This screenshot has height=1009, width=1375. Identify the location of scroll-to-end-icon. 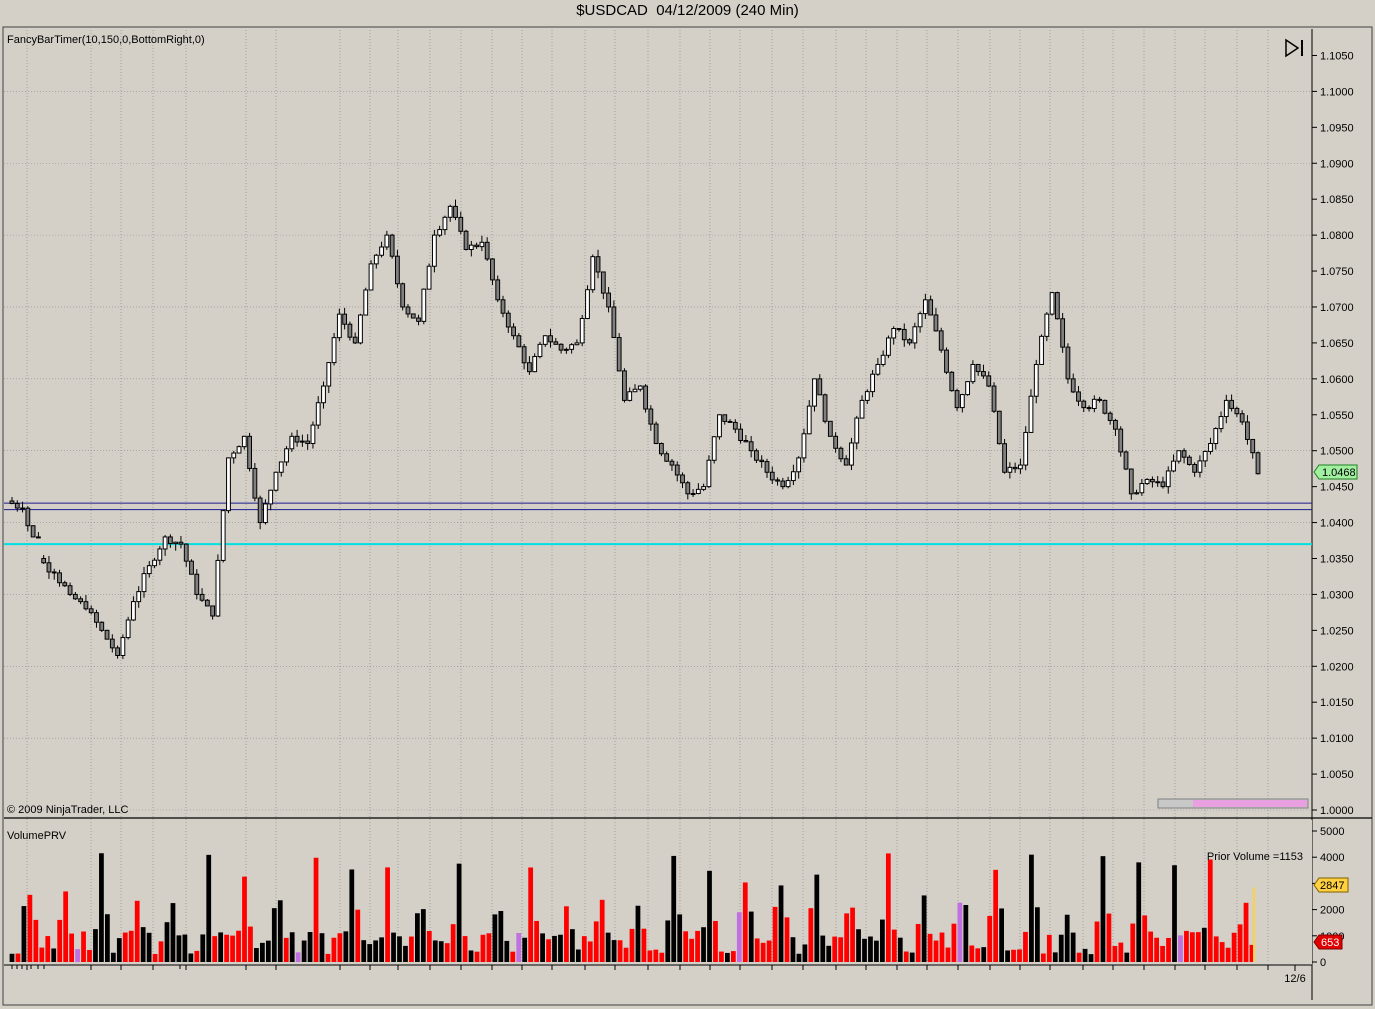
(1295, 48).